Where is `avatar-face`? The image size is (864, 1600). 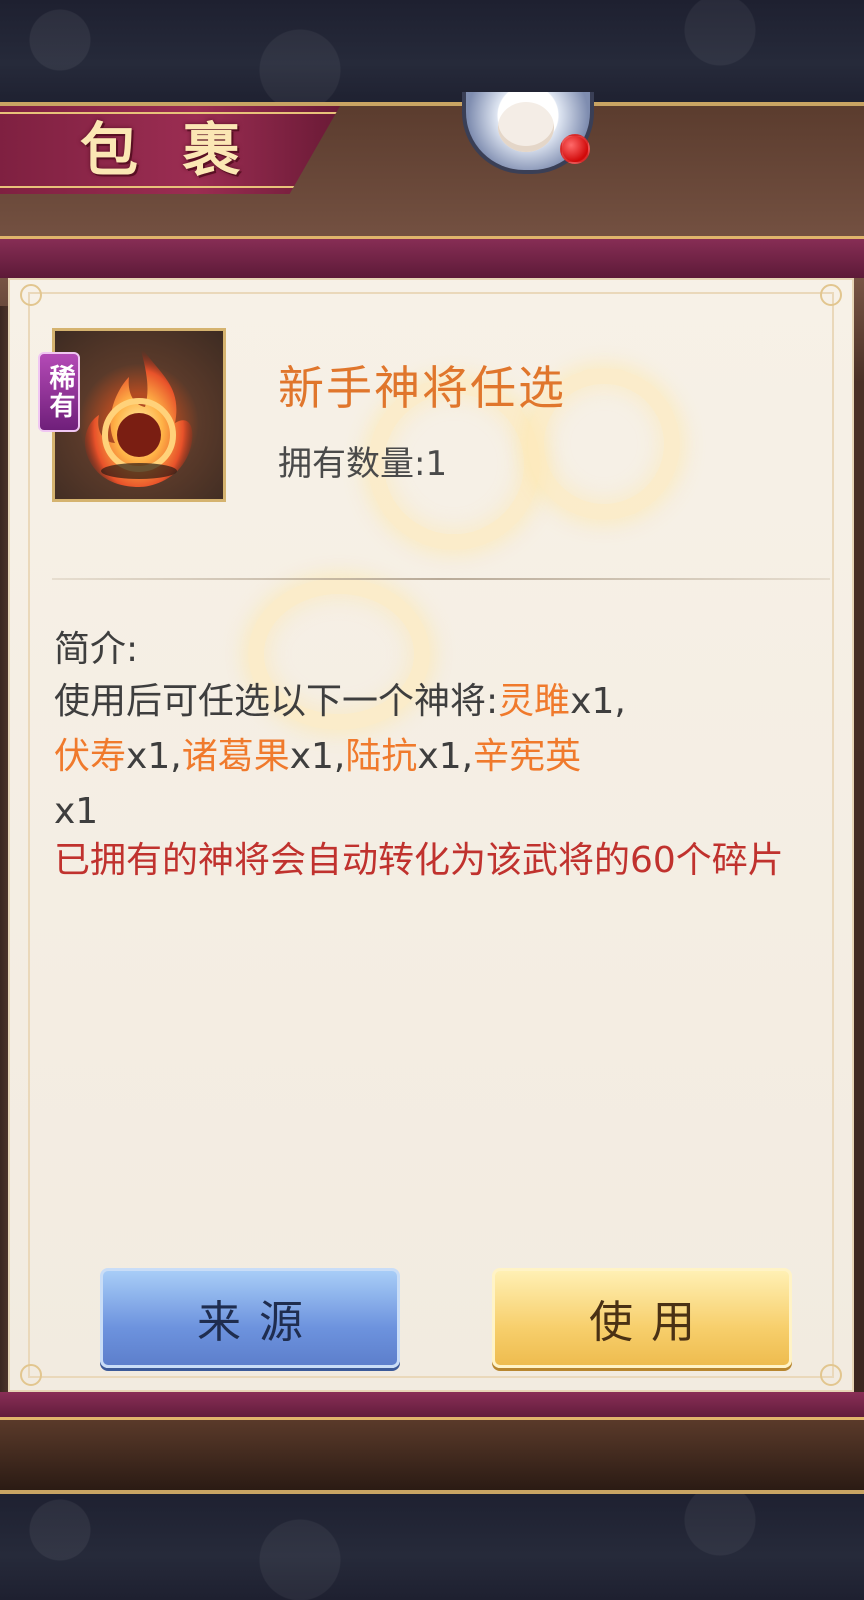 avatar-face is located at coordinates (526, 127).